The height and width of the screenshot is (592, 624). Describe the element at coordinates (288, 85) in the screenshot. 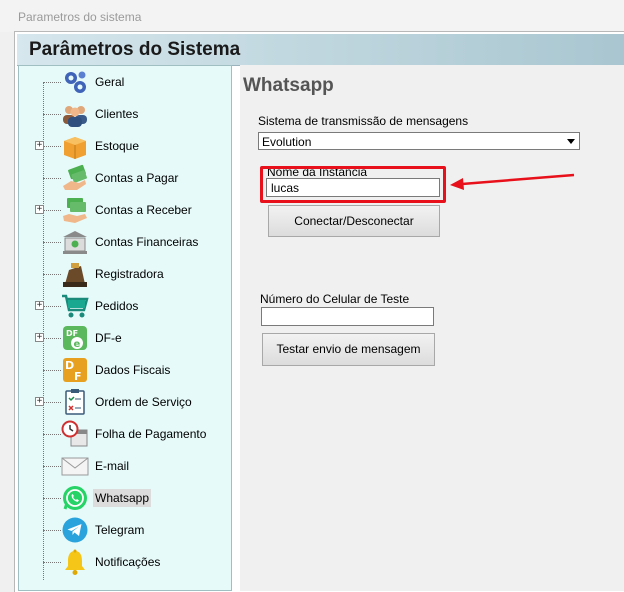

I see `section-title: Whatsapp` at that location.